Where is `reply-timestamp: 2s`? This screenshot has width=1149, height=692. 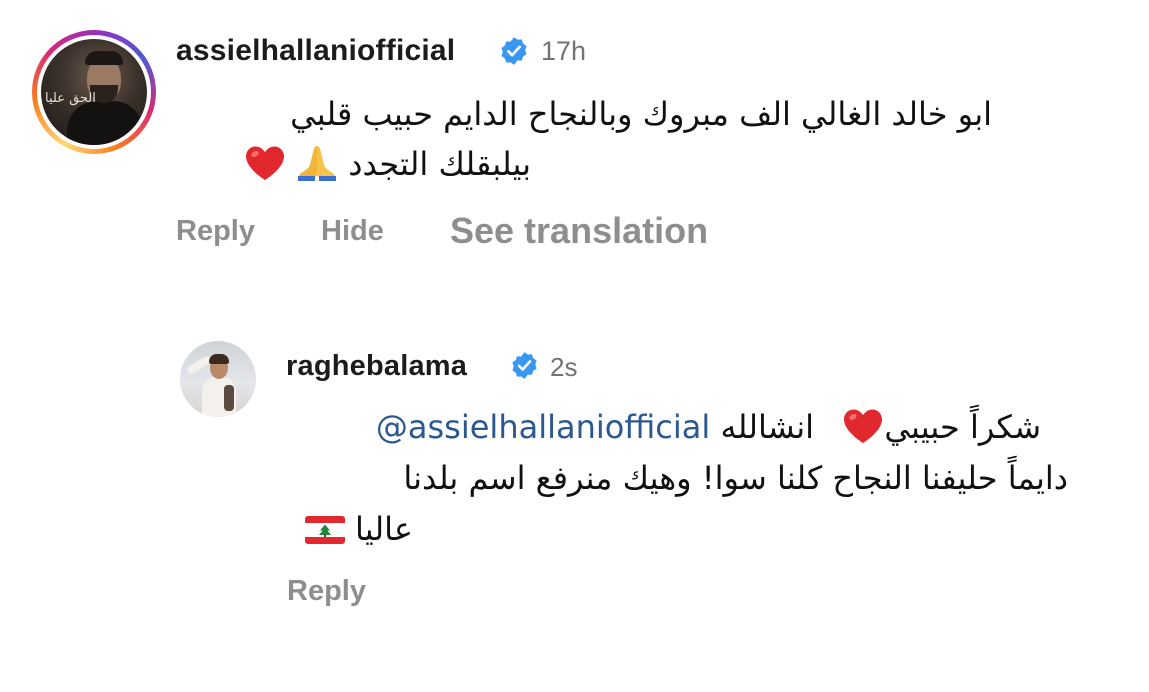
reply-timestamp: 2s is located at coordinates (564, 367).